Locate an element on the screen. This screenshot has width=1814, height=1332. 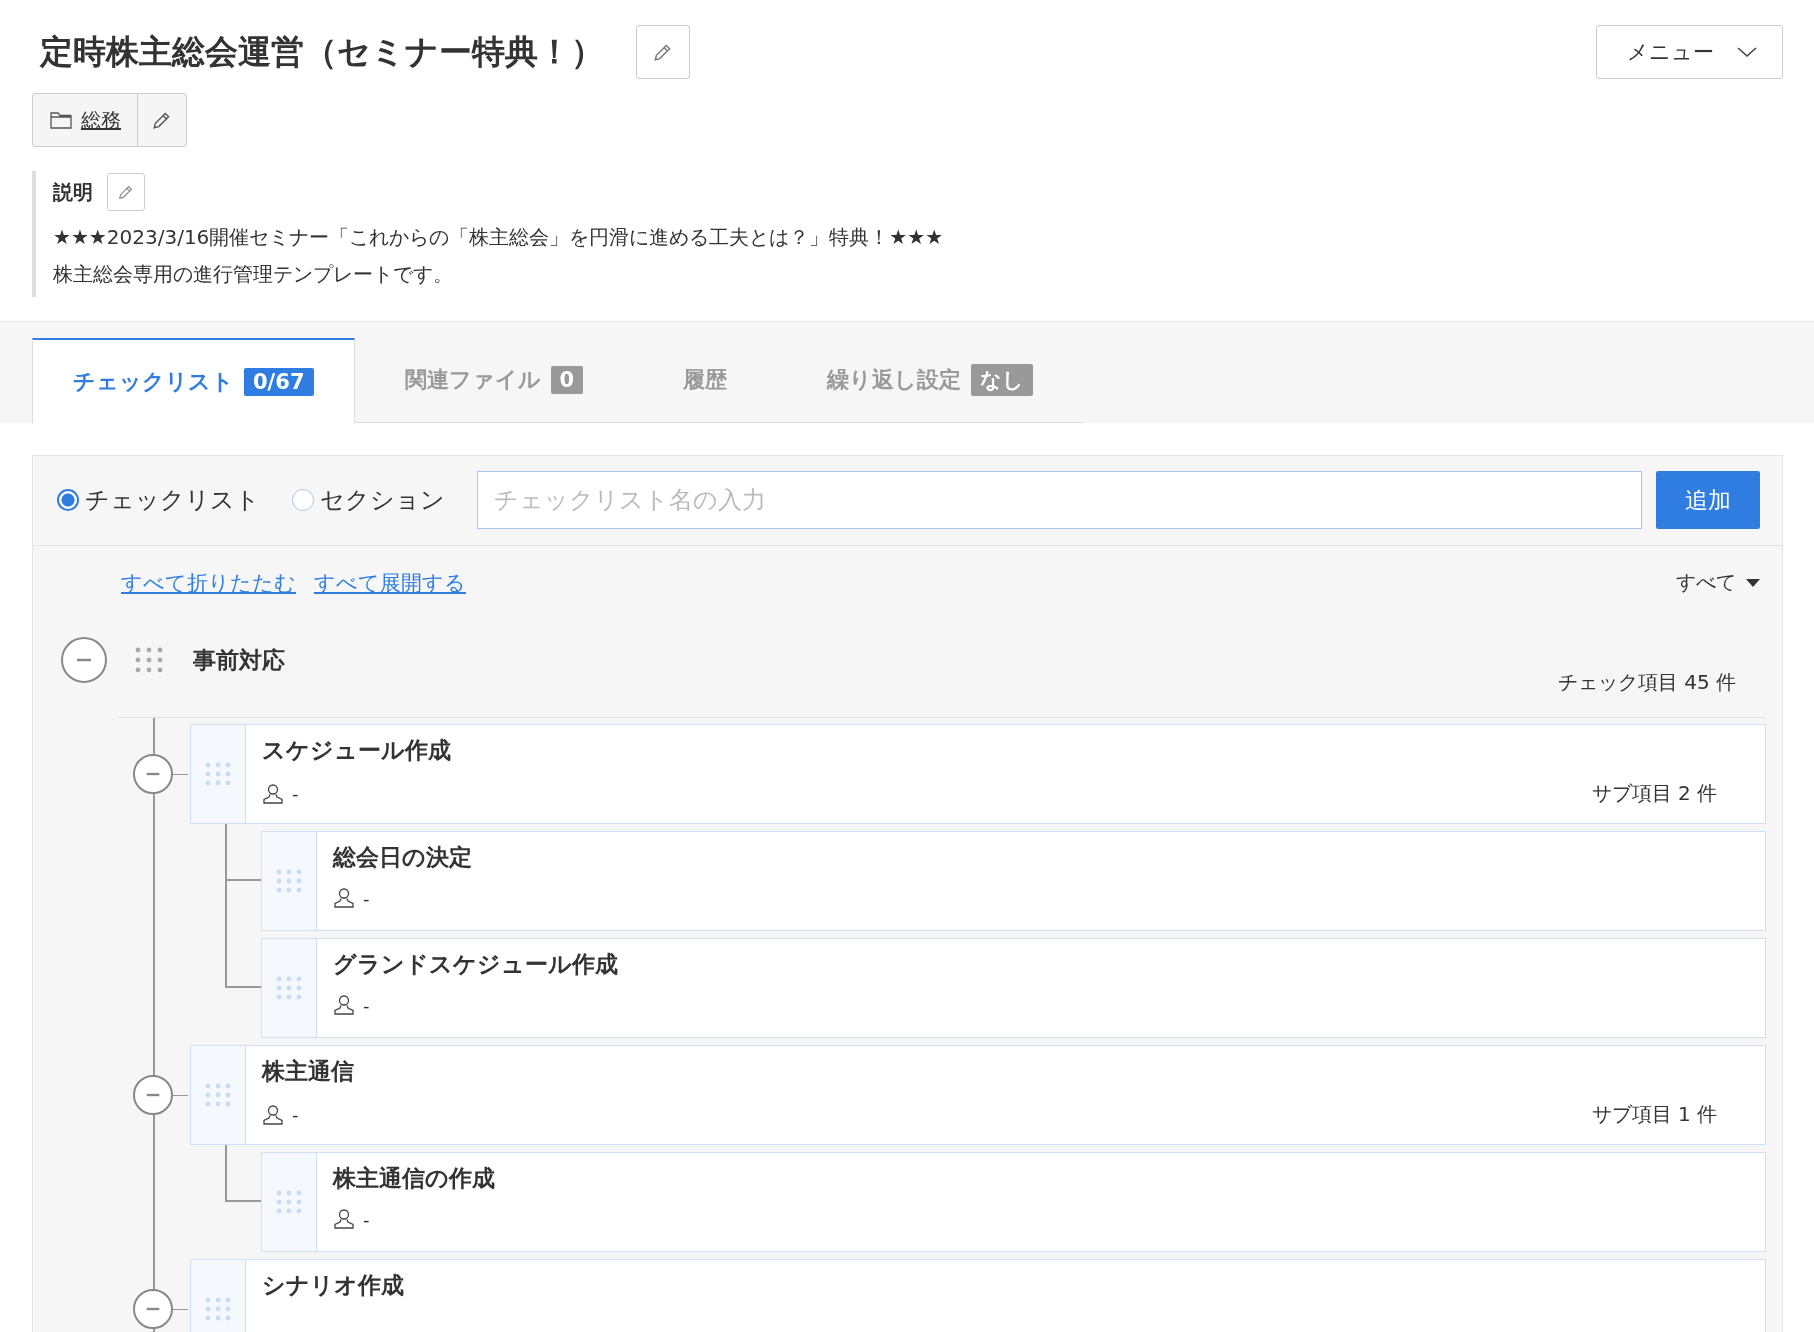
checklist-card: 総会日の決定 - is located at coordinates (1013, 881).